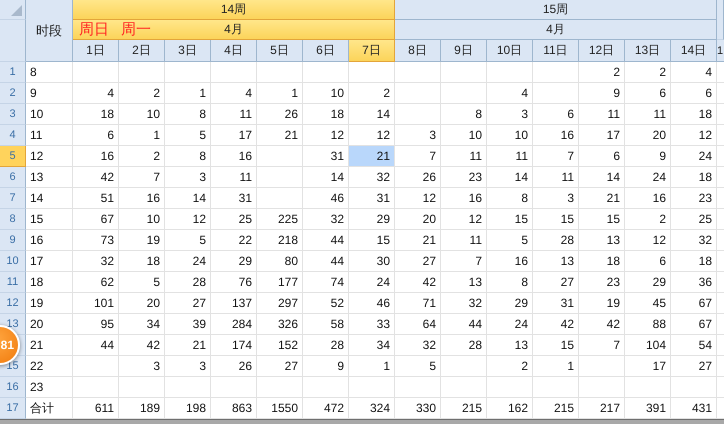 The image size is (724, 424). I want to click on table-cell: 28, so click(326, 345).